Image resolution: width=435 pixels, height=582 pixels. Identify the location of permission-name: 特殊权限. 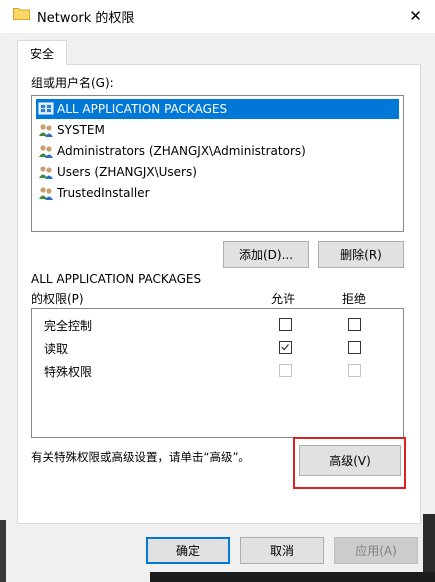
(68, 372).